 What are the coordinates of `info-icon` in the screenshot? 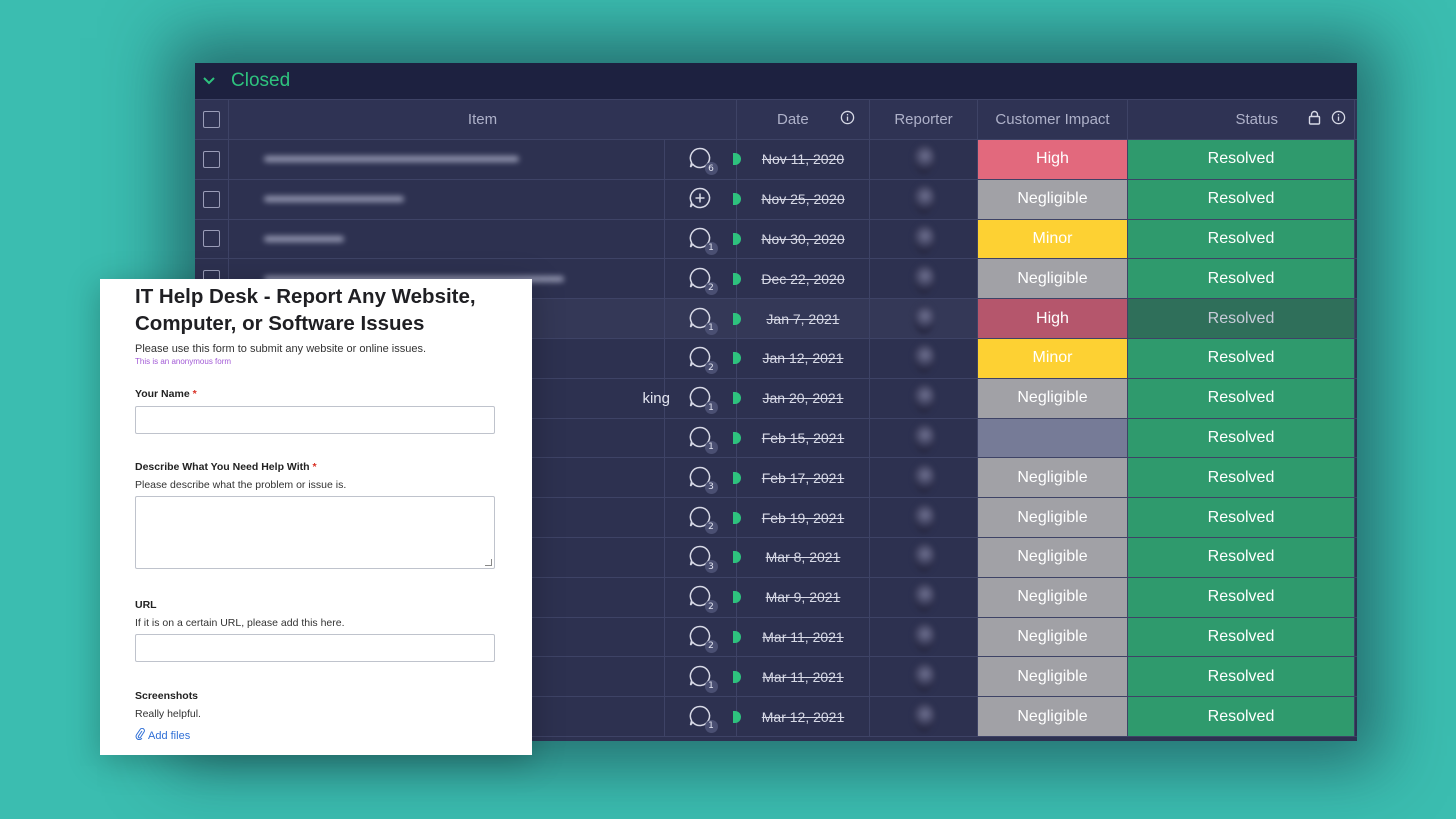 It's located at (847, 119).